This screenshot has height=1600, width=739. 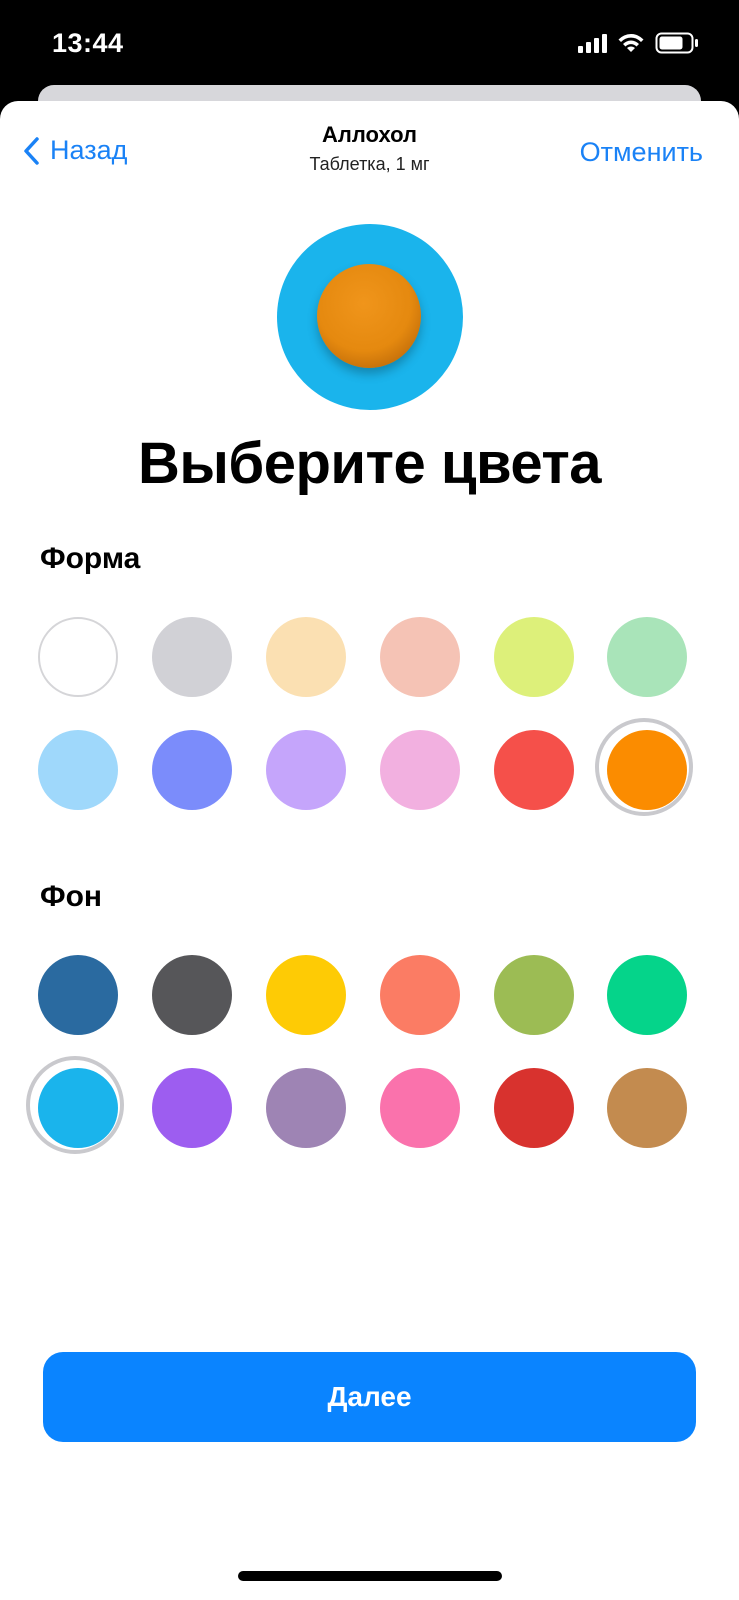 I want to click on battery-icon, so click(x=677, y=43).